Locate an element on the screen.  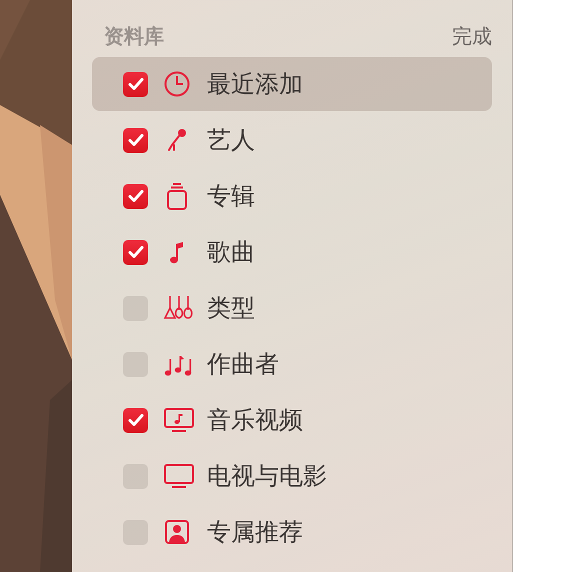
done-button: 完成 is located at coordinates (472, 36).